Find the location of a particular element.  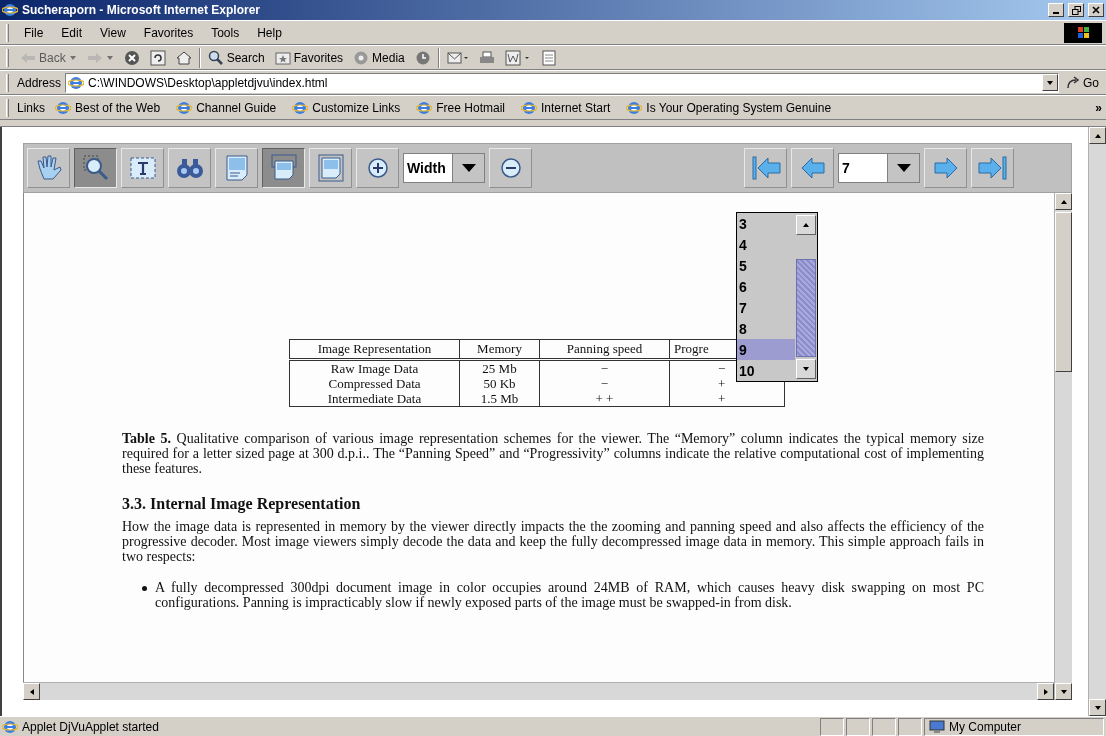

zoom-in-icon is located at coordinates (377, 168).